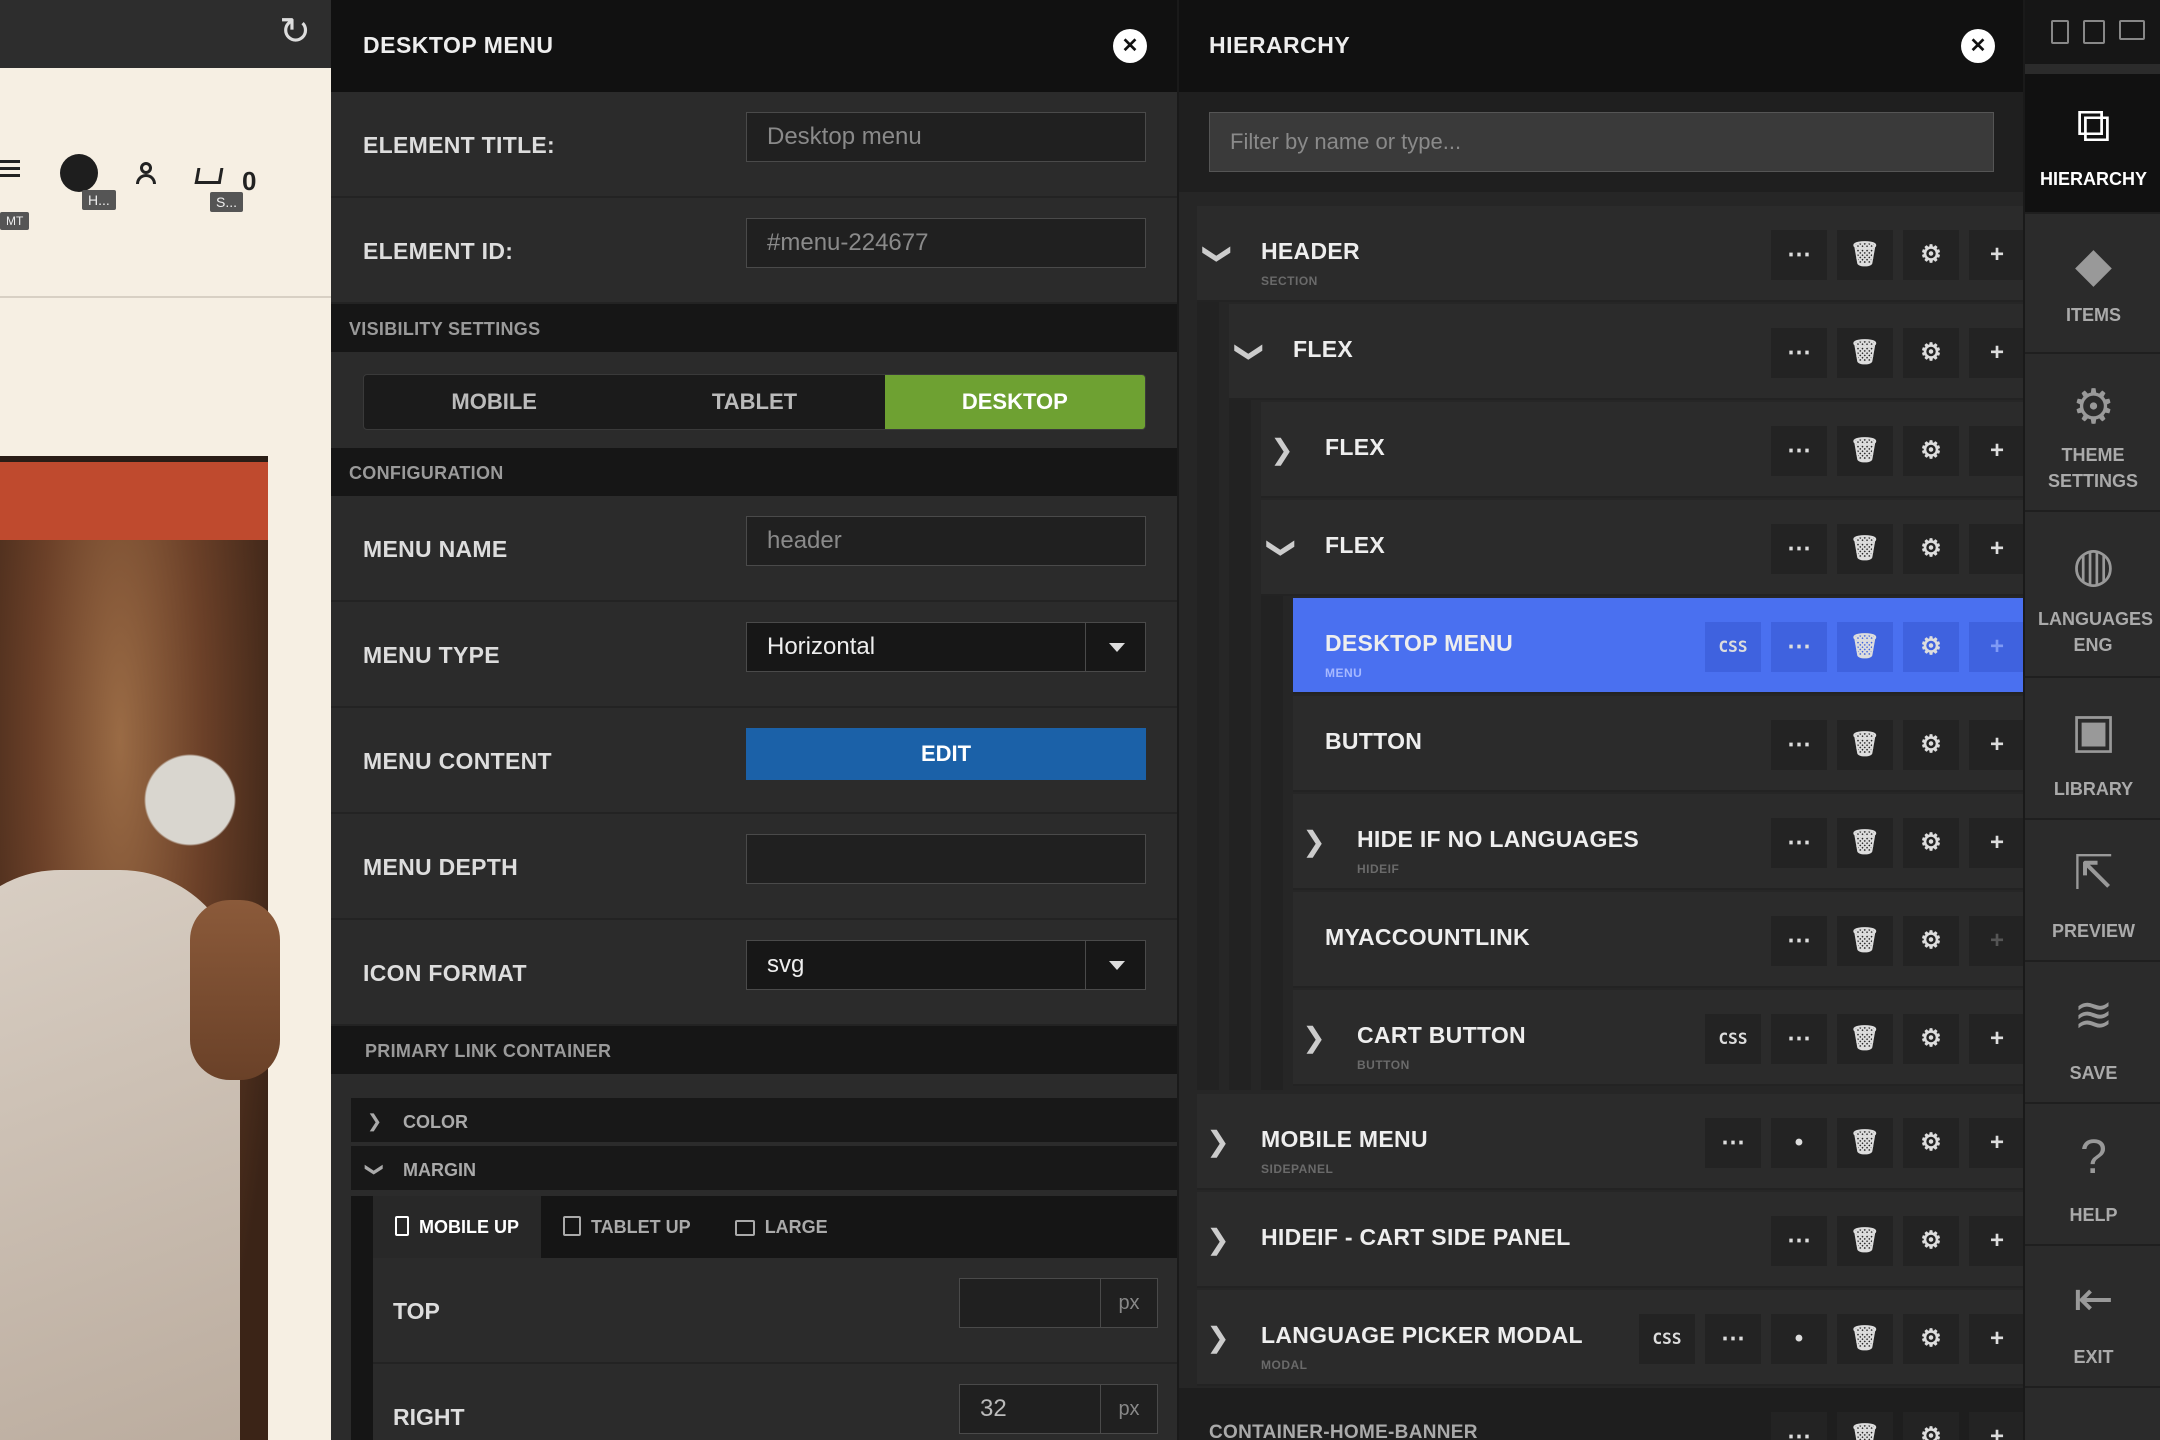 Image resolution: width=2160 pixels, height=1440 pixels. I want to click on margin-top-input, so click(1030, 1303).